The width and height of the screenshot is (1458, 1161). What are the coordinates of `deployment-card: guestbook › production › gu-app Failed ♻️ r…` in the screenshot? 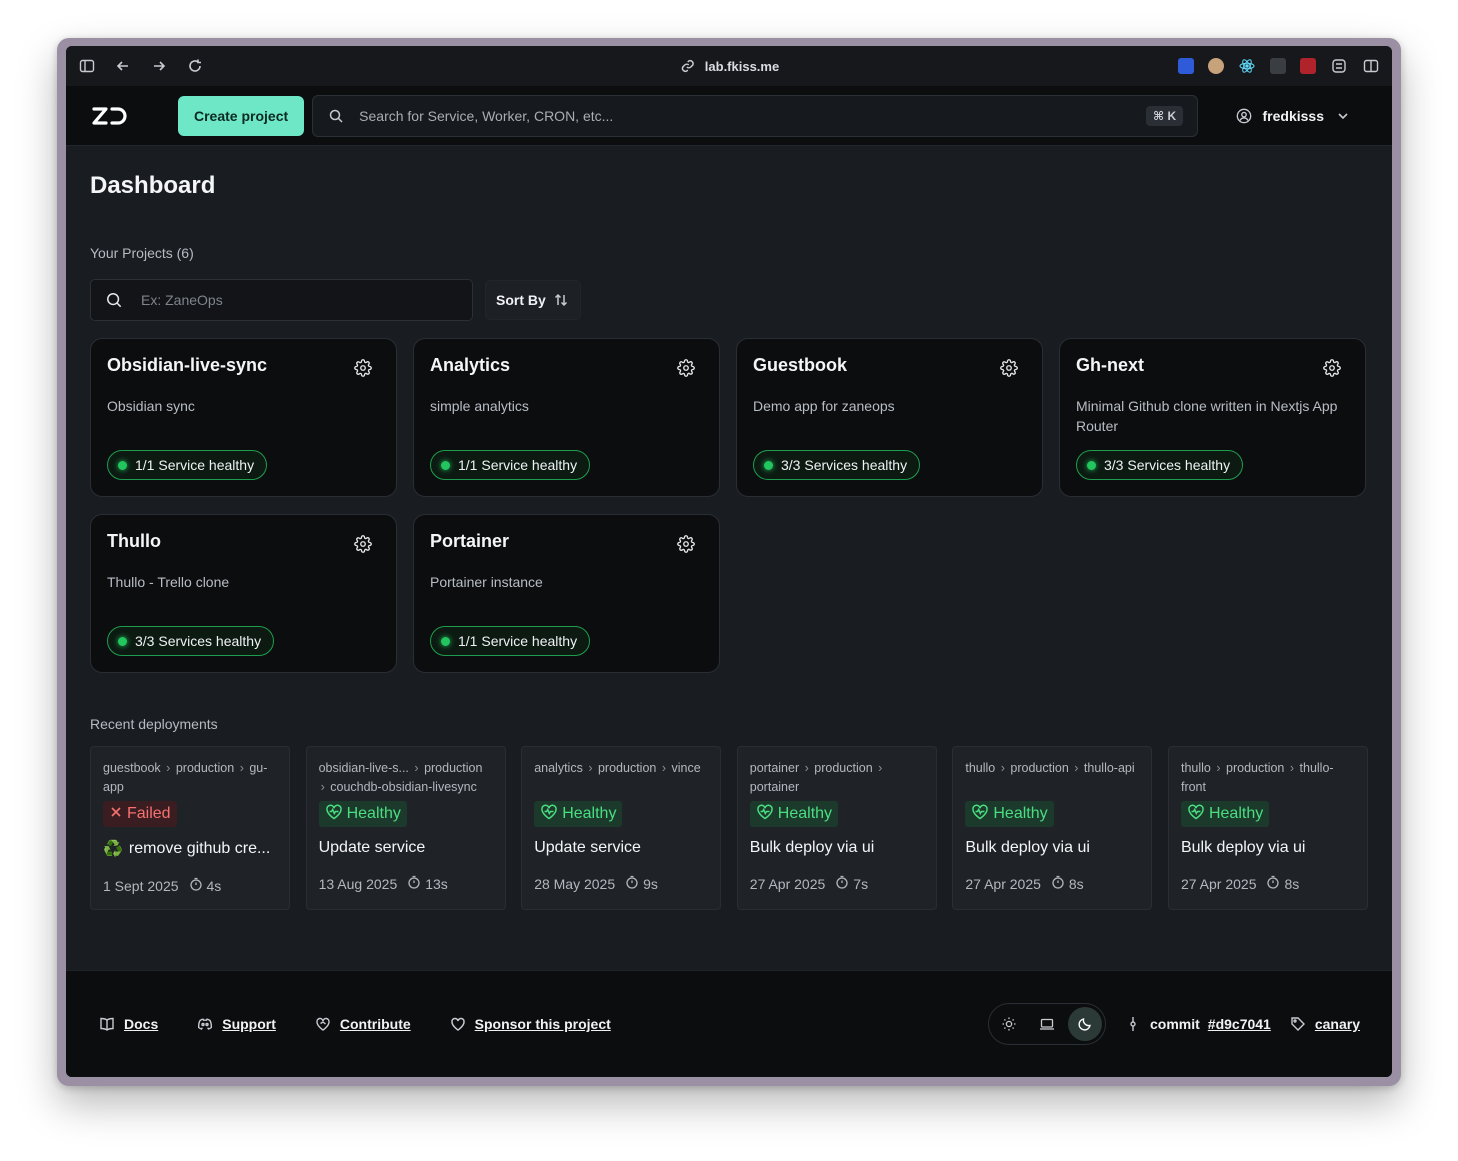 It's located at (190, 828).